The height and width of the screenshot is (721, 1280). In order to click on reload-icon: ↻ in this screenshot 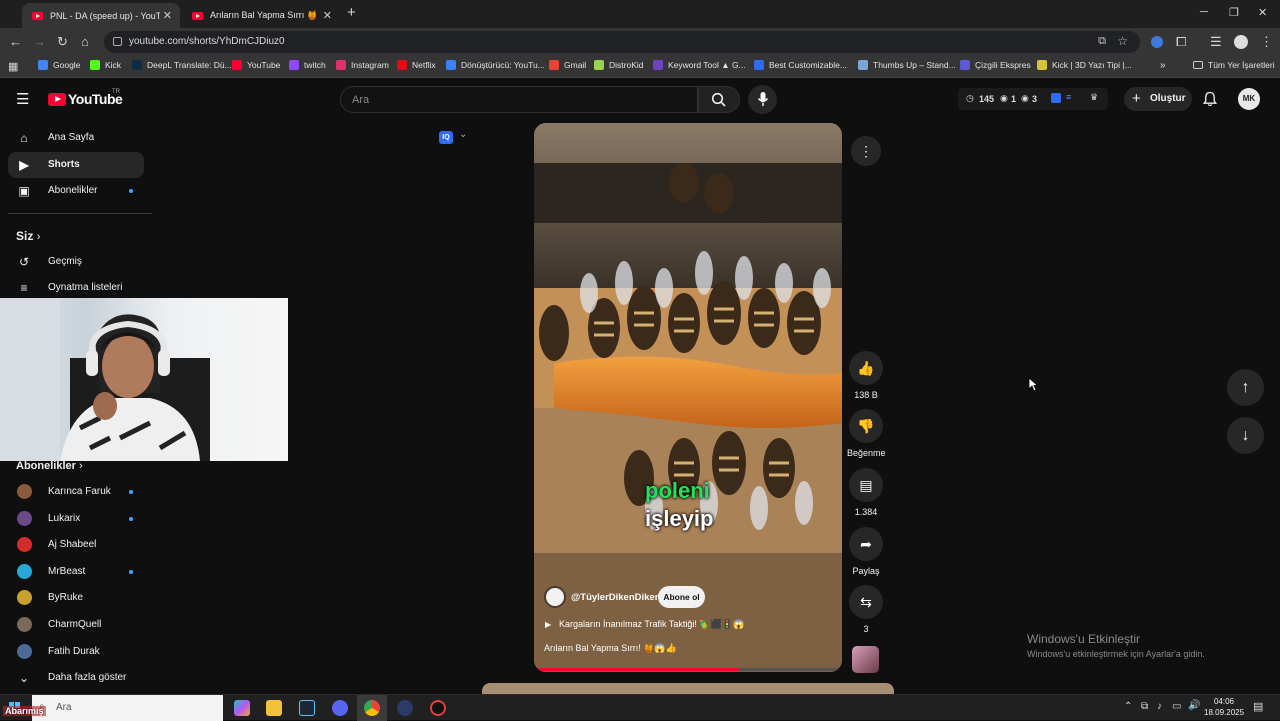, I will do `click(62, 42)`.